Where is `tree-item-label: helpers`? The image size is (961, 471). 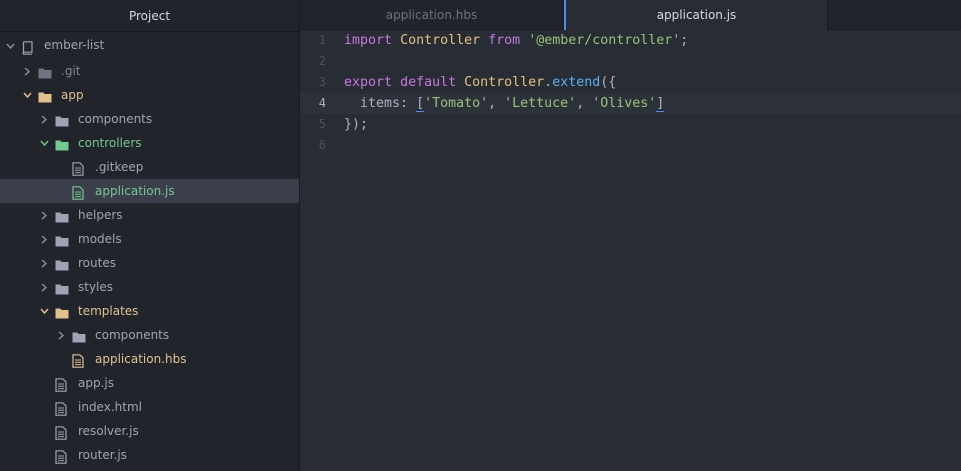 tree-item-label: helpers is located at coordinates (100, 215).